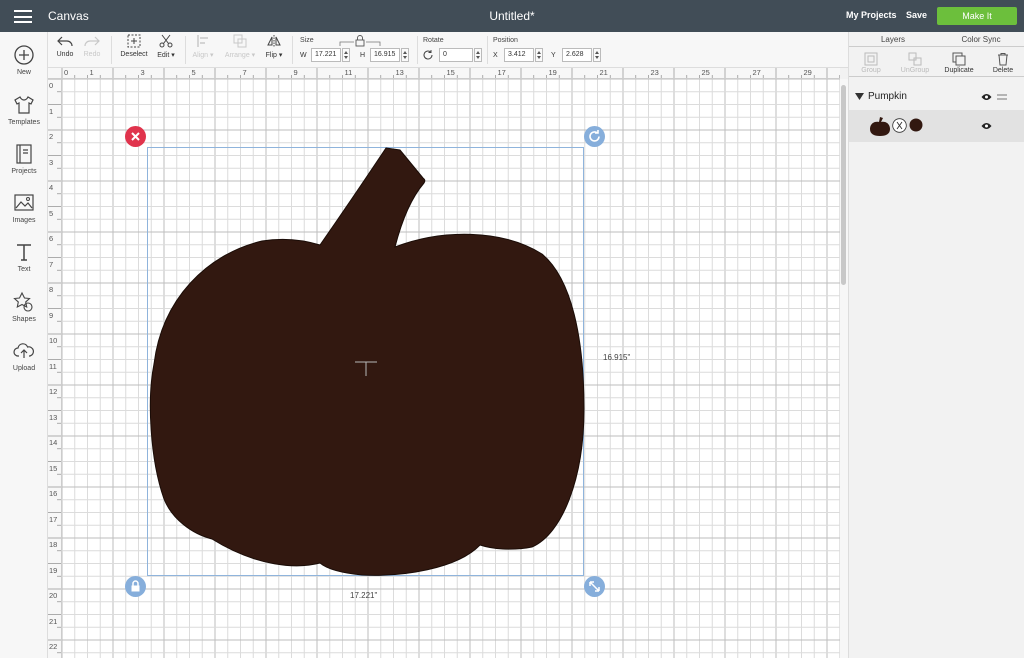 This screenshot has height=658, width=1024. Describe the element at coordinates (654, 72) in the screenshot. I see `ruler-tick-label: 23` at that location.